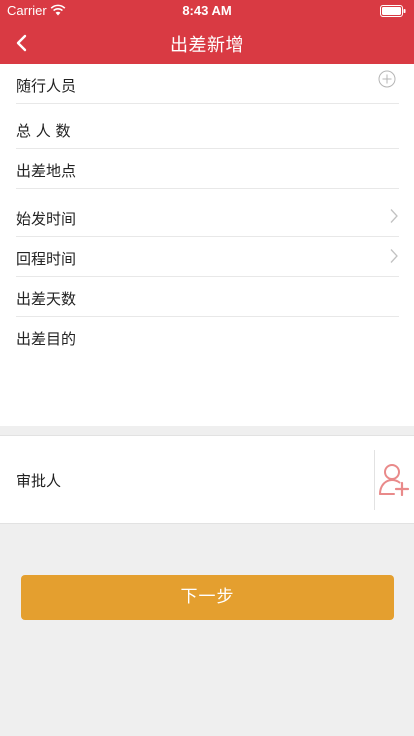  I want to click on approver-label: 审批人, so click(39, 481).